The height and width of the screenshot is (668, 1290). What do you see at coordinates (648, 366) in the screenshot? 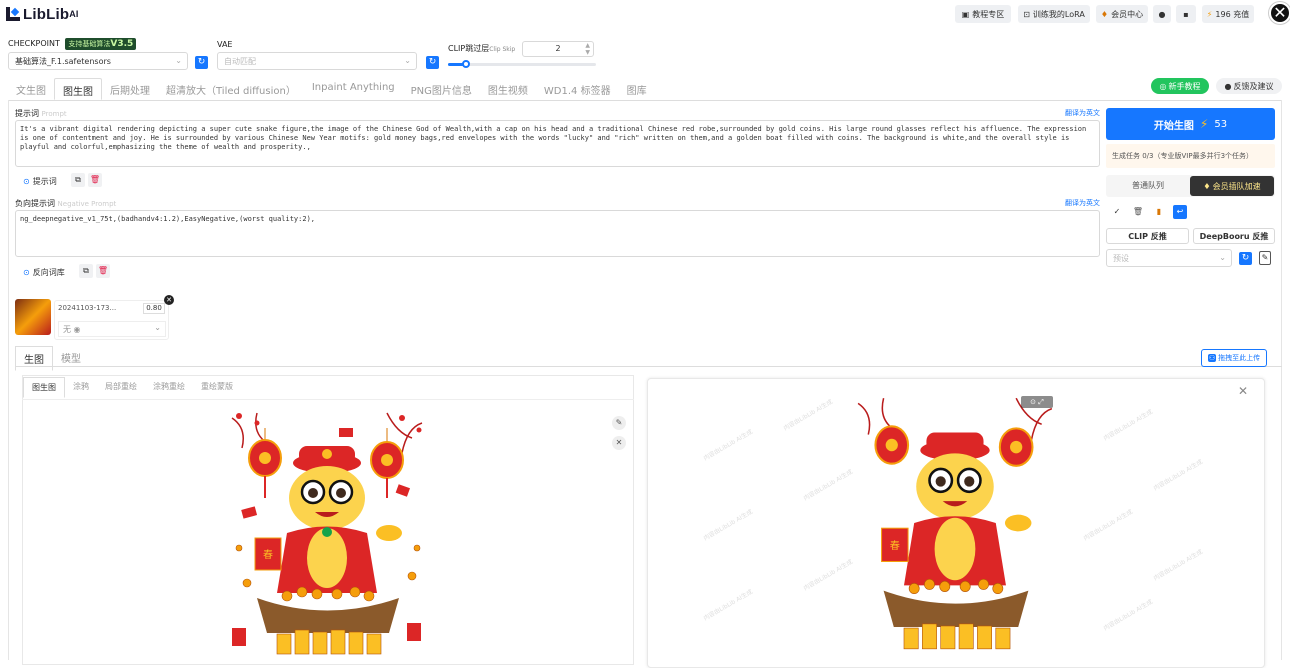
I see `section-divider` at bounding box center [648, 366].